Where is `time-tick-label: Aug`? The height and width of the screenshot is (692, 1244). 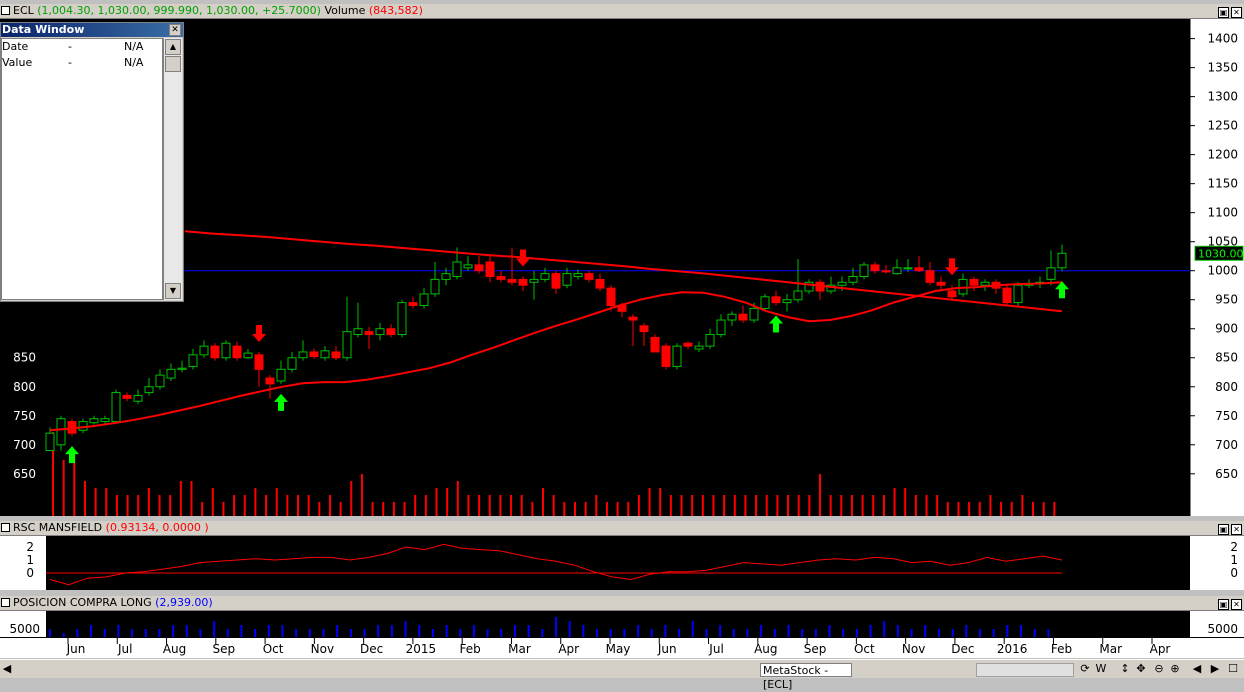
time-tick-label: Aug is located at coordinates (765, 649).